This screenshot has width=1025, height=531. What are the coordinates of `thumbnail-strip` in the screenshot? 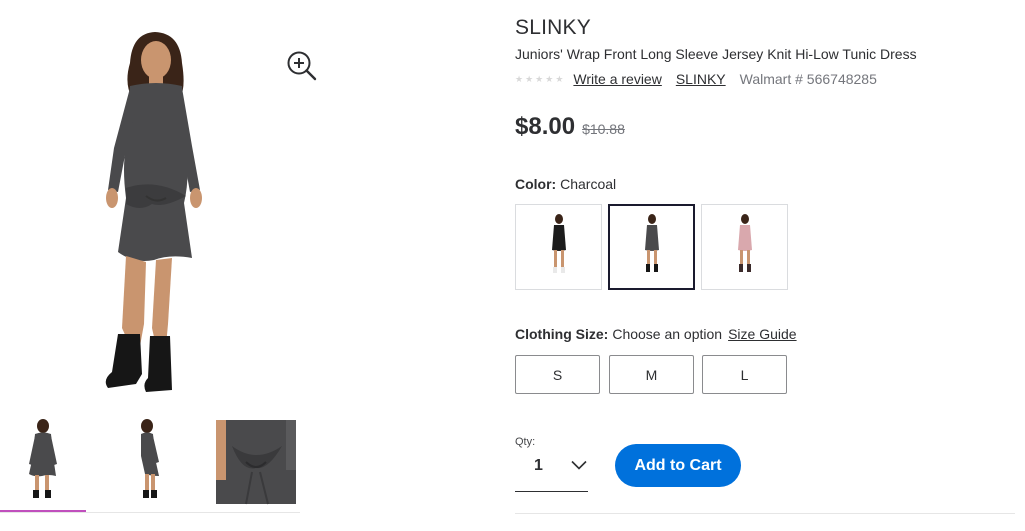 It's located at (150, 466).